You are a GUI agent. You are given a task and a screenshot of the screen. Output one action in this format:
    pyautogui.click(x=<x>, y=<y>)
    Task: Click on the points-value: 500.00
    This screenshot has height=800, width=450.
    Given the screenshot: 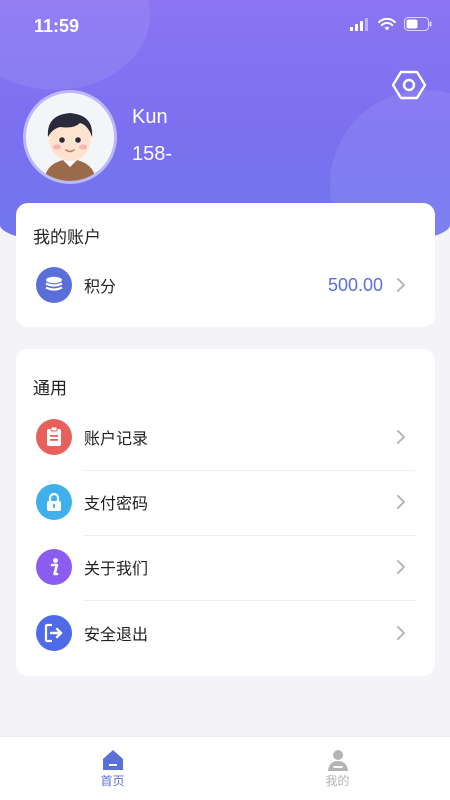 What is the action you would take?
    pyautogui.click(x=355, y=284)
    